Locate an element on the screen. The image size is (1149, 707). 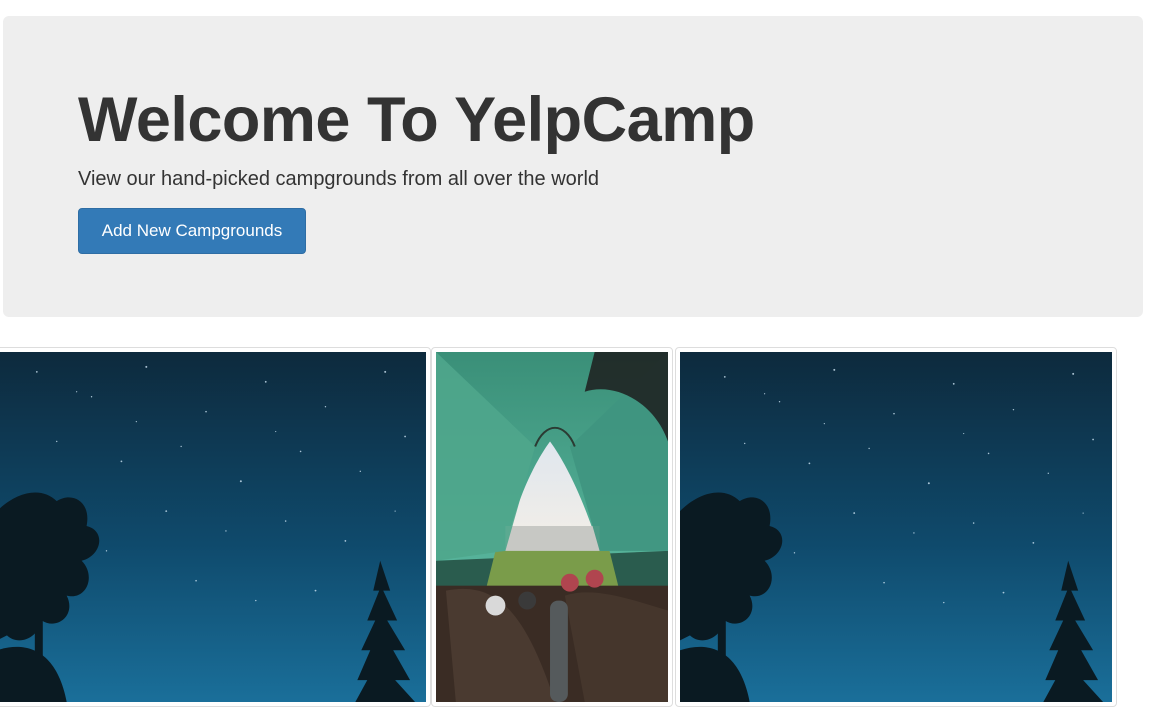
campground-card is located at coordinates (552, 527).